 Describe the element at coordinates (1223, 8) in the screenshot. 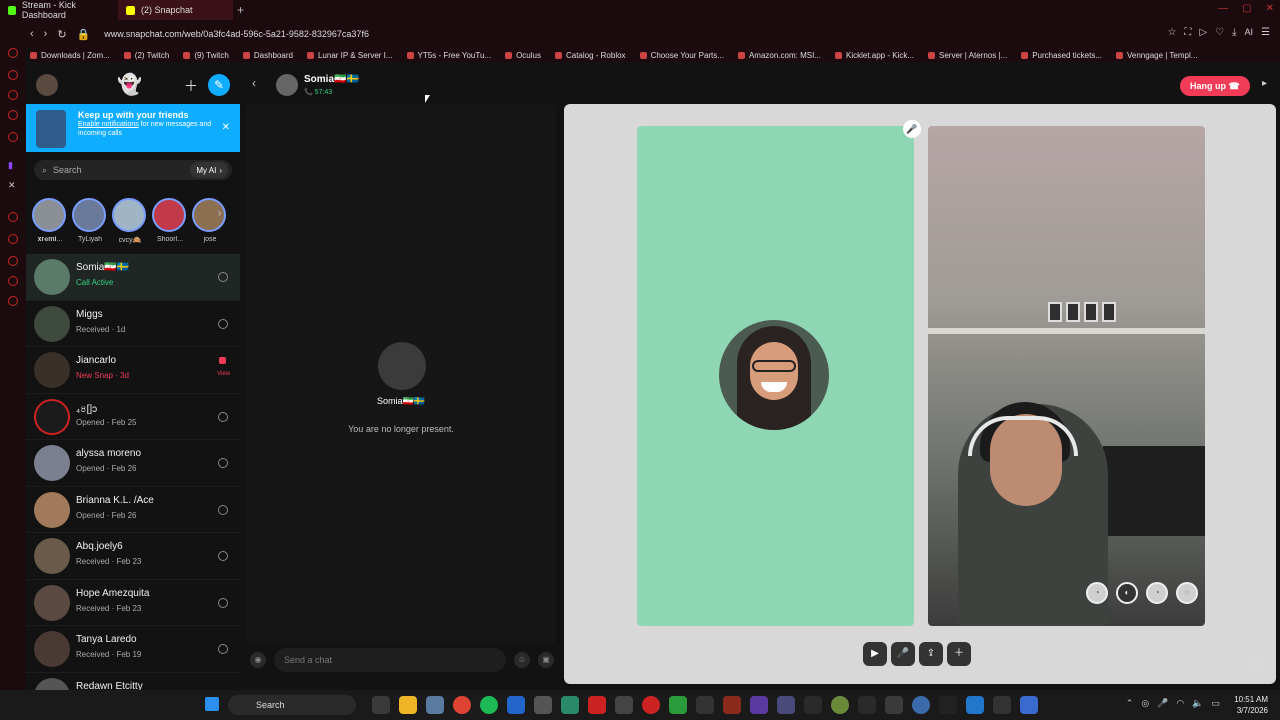

I see `minimize-icon: —` at that location.